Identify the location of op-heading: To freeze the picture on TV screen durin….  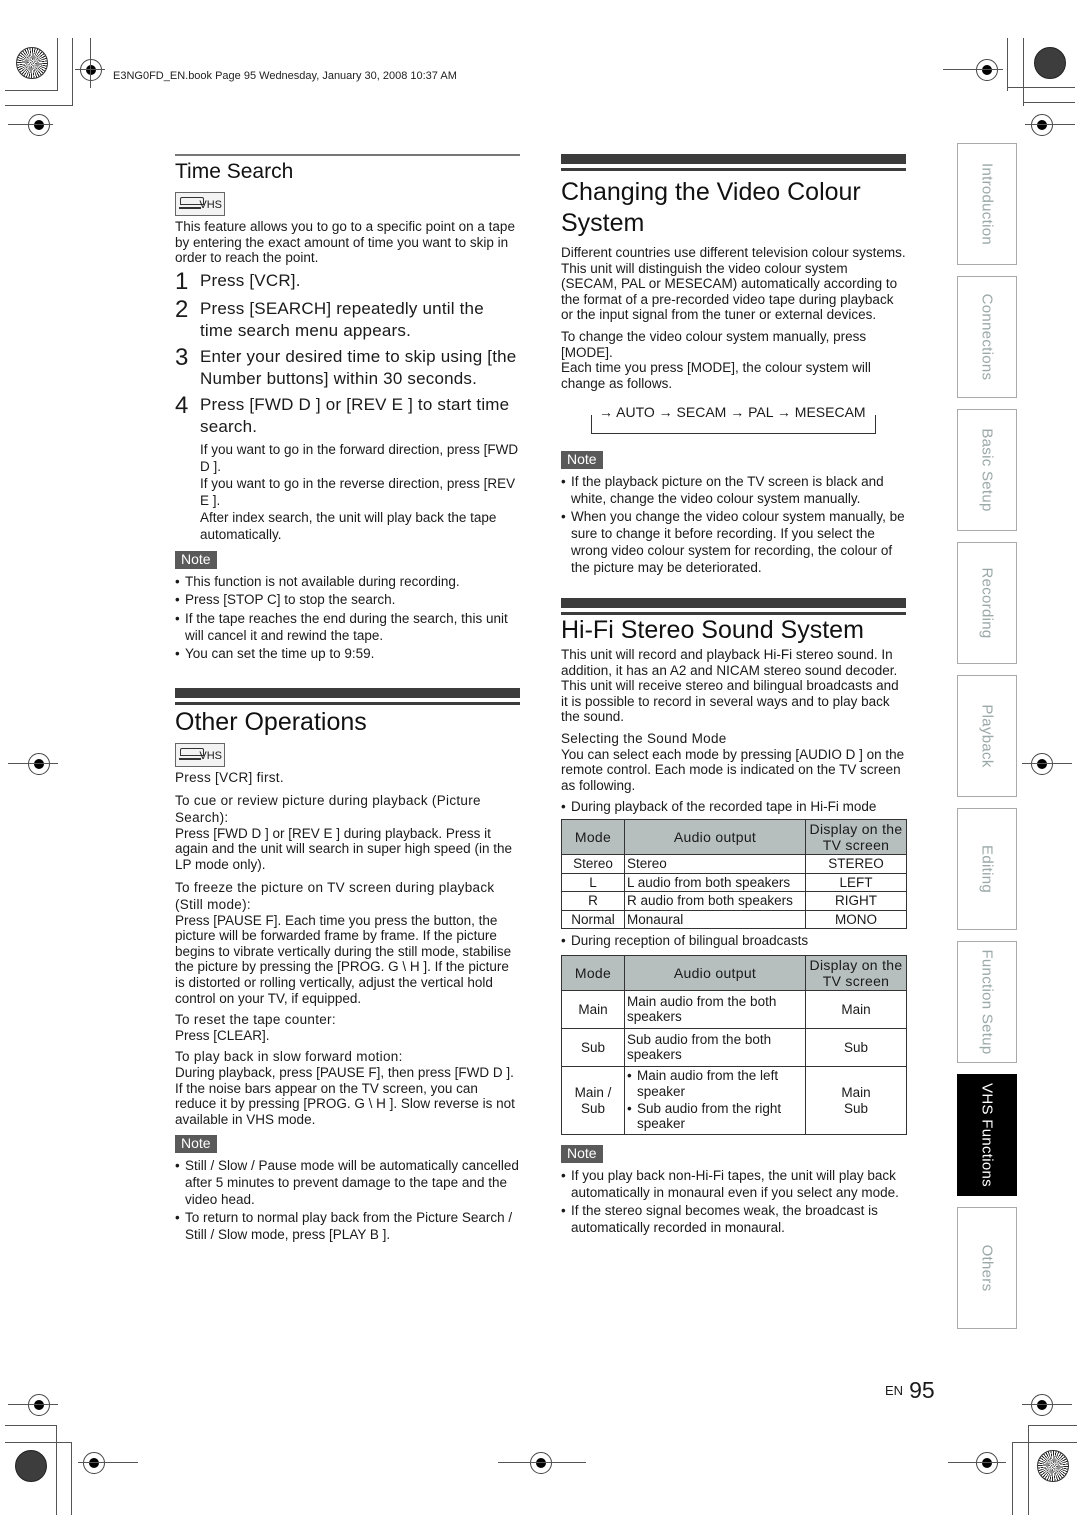
(335, 895).